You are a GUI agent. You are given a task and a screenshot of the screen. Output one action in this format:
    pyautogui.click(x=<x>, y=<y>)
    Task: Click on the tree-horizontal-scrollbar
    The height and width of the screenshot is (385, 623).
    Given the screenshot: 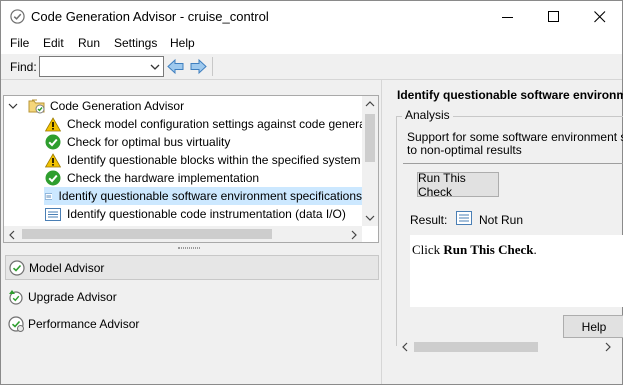 What is the action you would take?
    pyautogui.click(x=183, y=234)
    